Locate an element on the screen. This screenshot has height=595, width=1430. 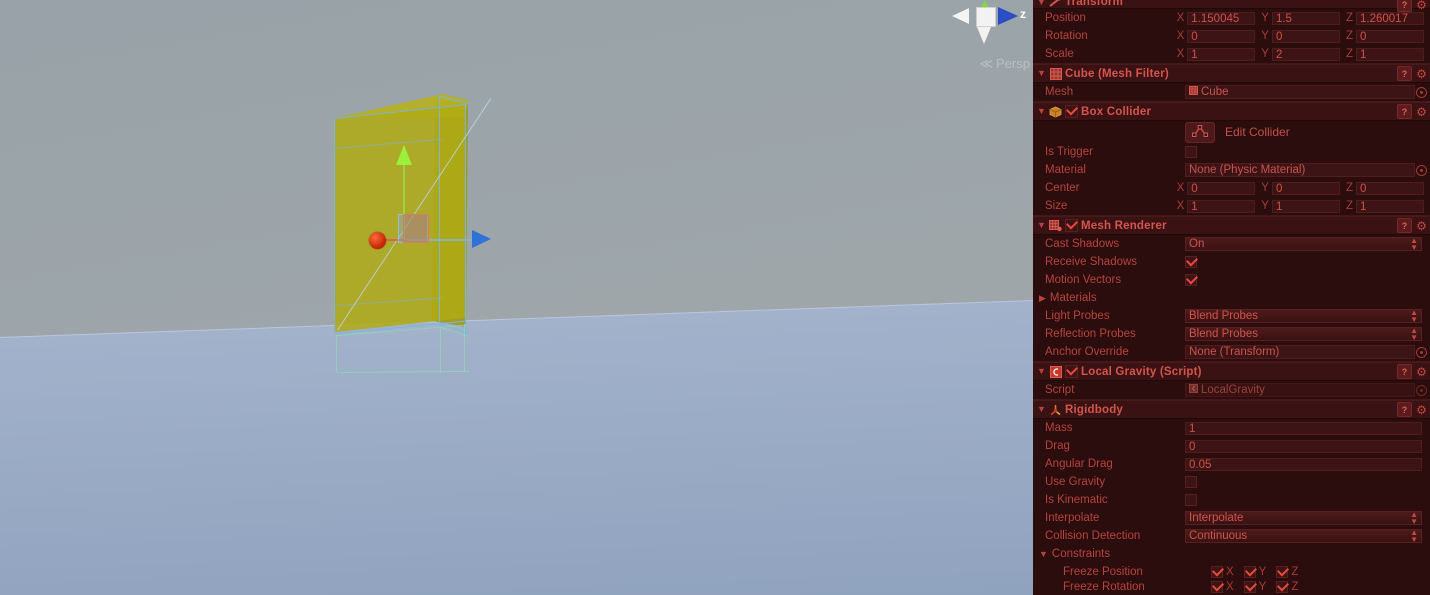
reflection-probes-row: Reflection Probes Blend Probes ▲ ▼ is located at coordinates (1231, 334).